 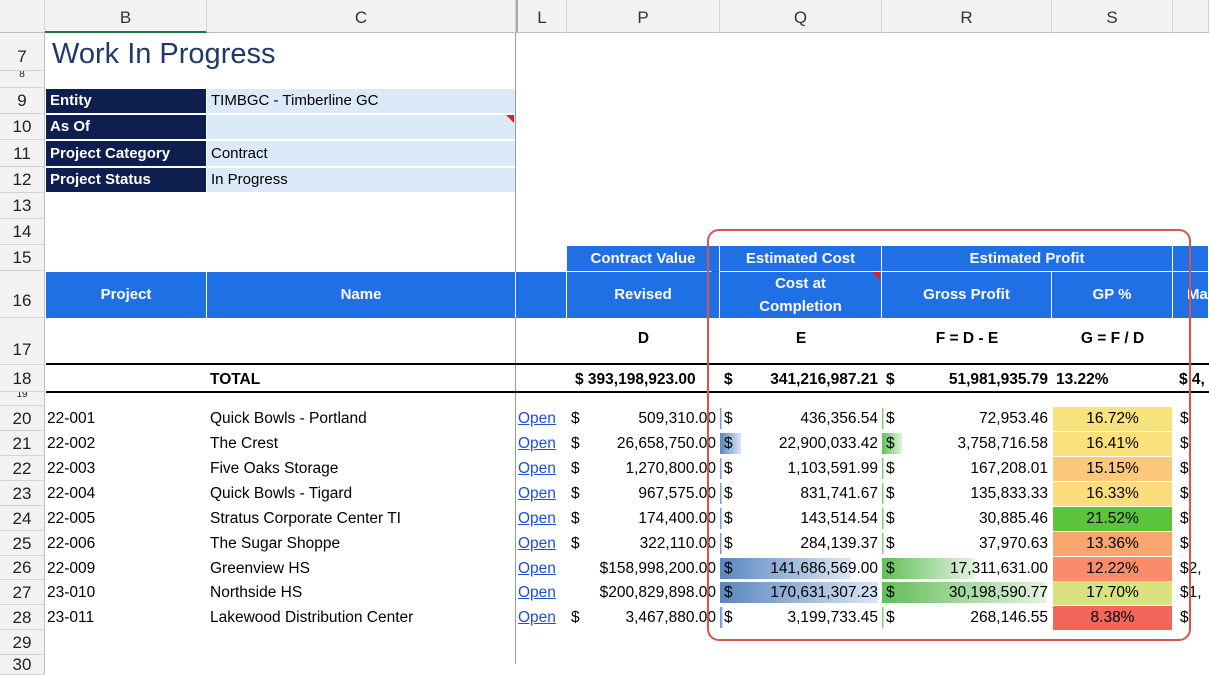 I want to click on project-name: Stratus Corporate Center TI, so click(x=305, y=518).